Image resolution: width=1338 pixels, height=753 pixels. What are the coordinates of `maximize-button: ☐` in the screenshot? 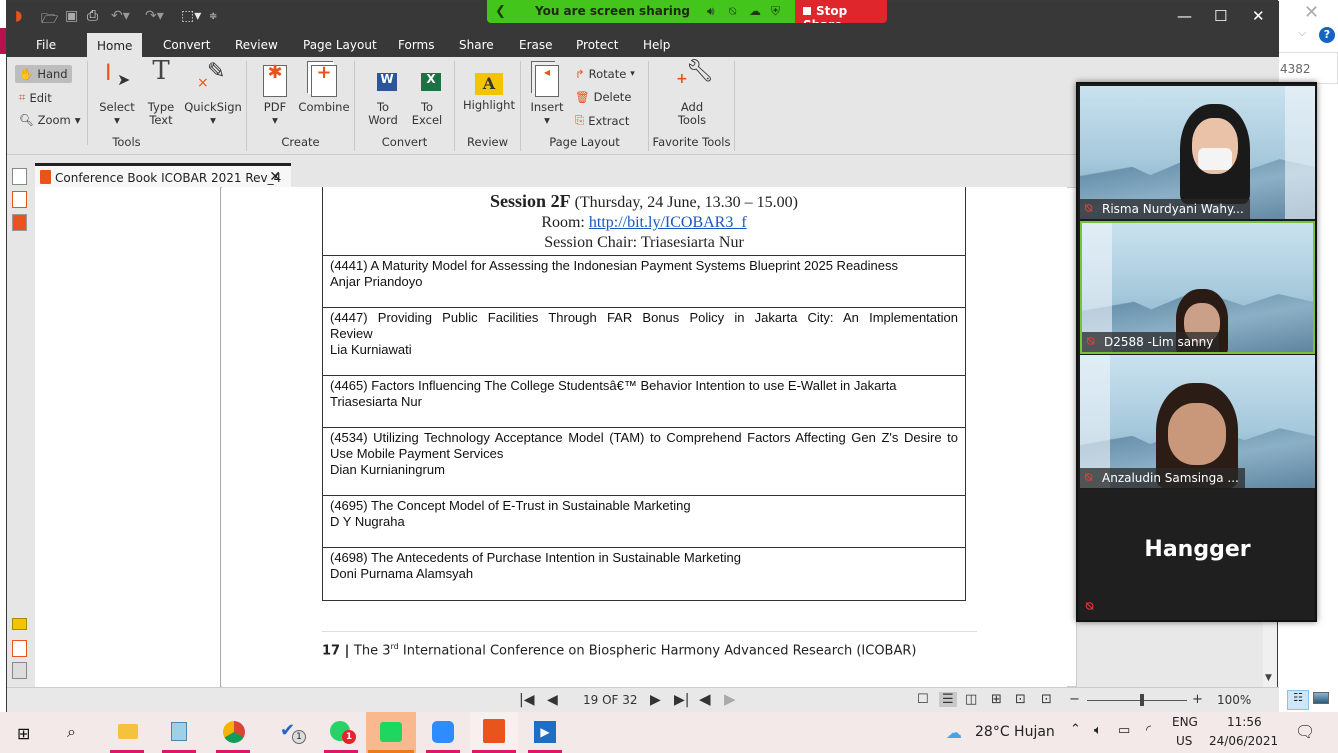 It's located at (1220, 16).